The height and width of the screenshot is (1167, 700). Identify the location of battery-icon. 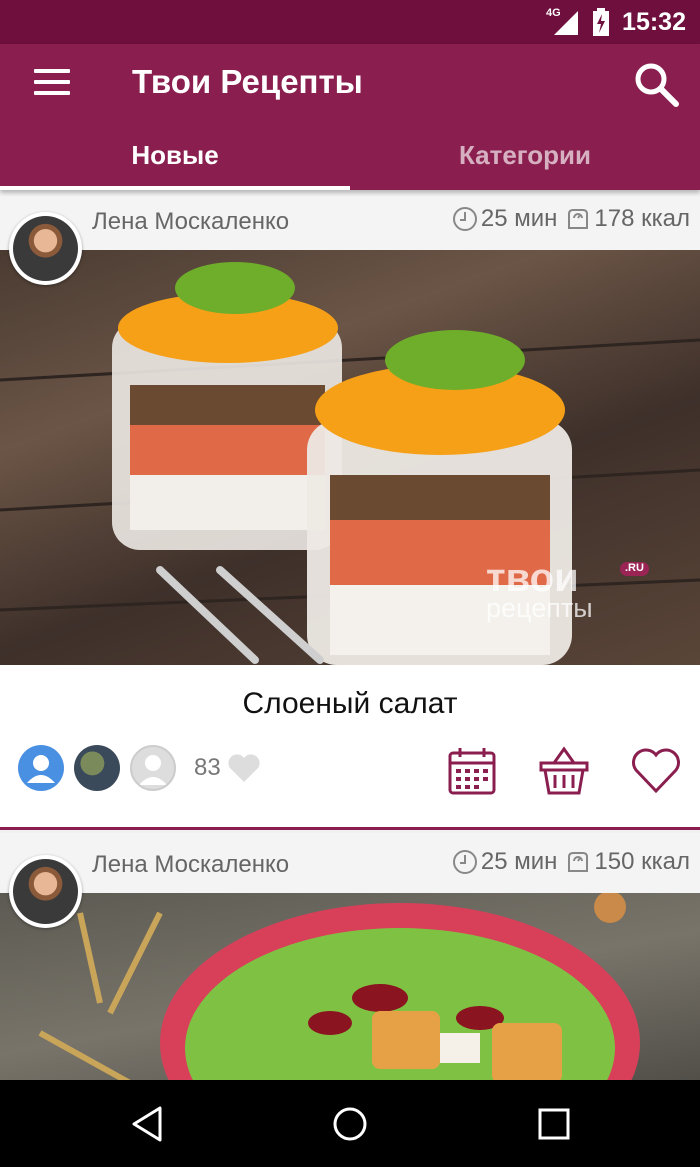
(601, 22).